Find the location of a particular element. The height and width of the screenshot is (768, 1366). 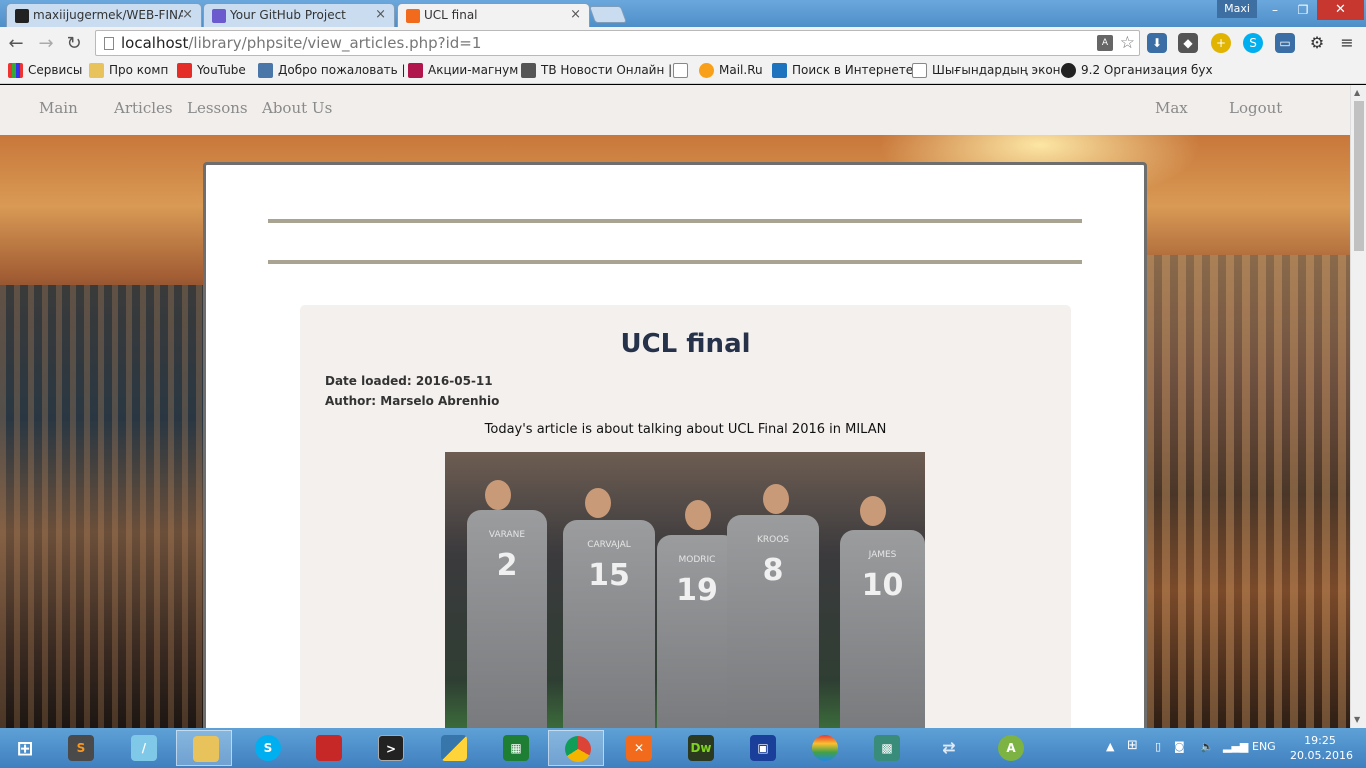

window-close-button: ✕ is located at coordinates (1340, 10).